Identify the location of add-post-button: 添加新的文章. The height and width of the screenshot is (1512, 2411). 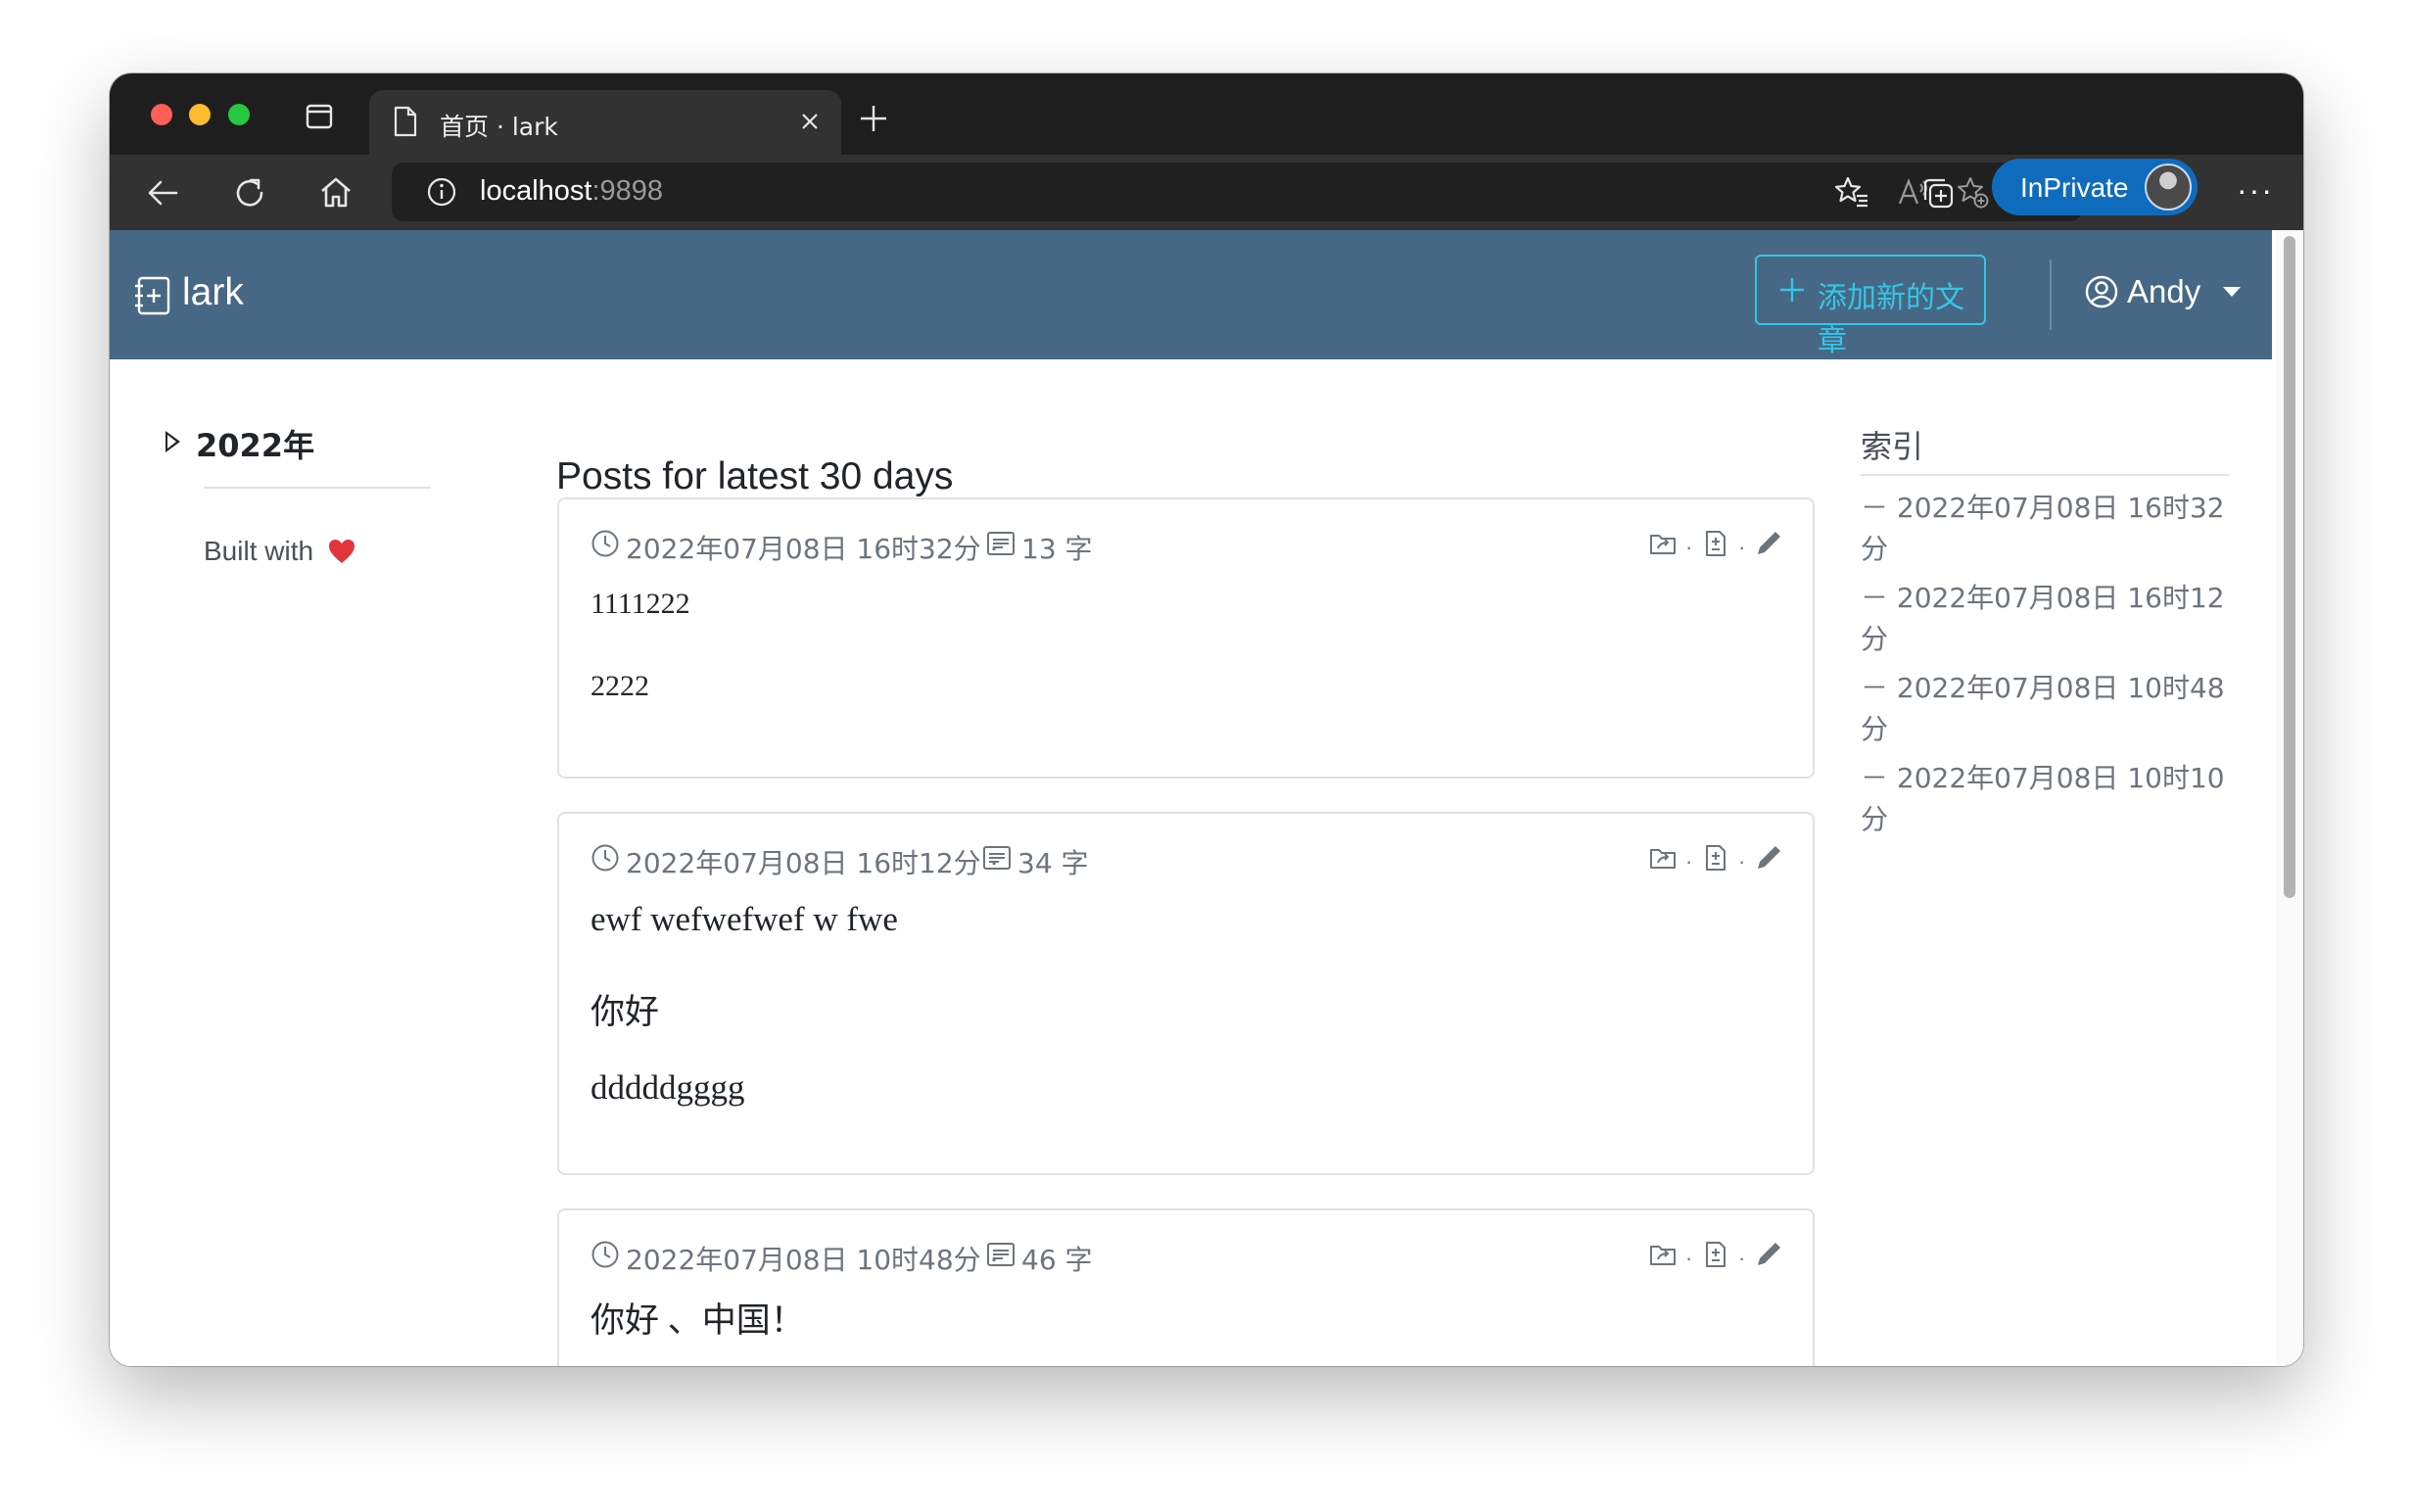
(1870, 307).